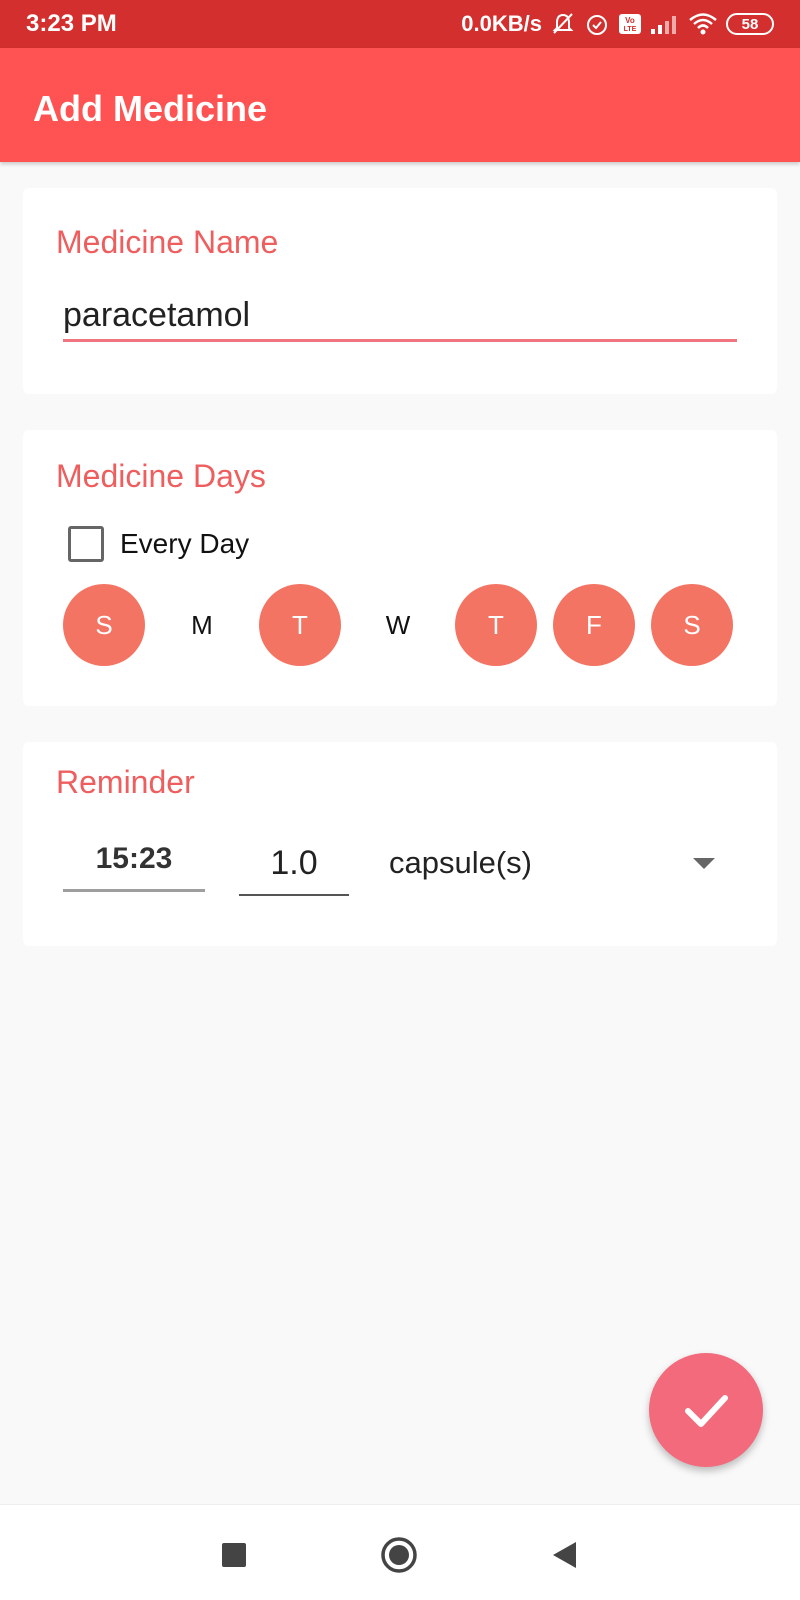  Describe the element at coordinates (460, 862) in the screenshot. I see `unit-value: capsule(s)` at that location.